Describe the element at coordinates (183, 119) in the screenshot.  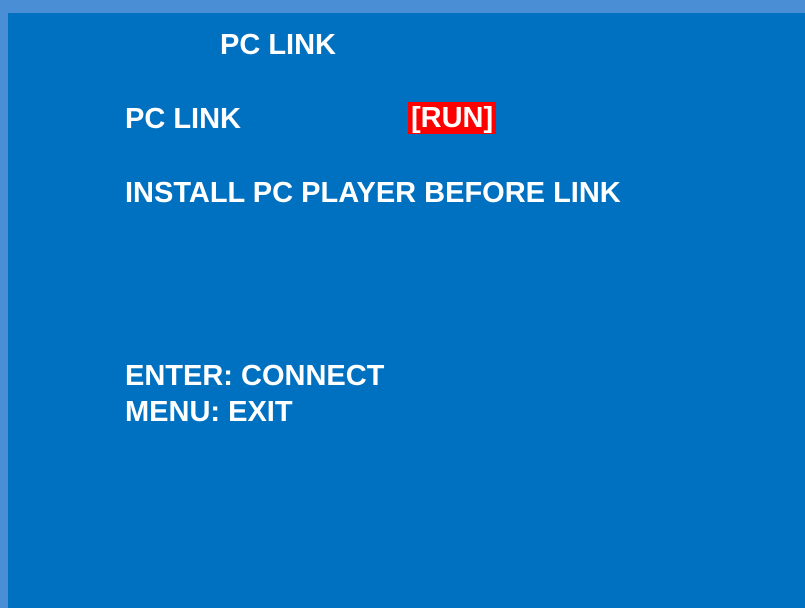
I see `pc-link-option-label: PC LINK` at that location.